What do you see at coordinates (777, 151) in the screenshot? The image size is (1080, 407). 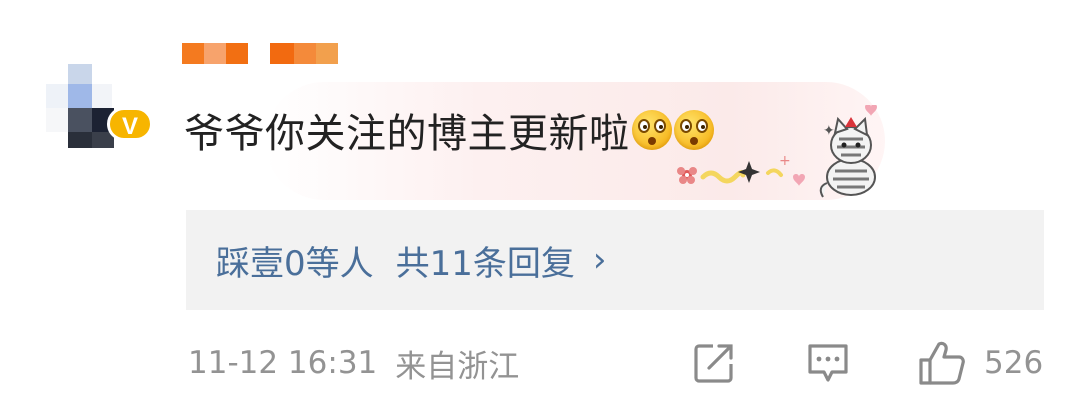 I see `cat-sticker-icon: + ✦ ◦` at bounding box center [777, 151].